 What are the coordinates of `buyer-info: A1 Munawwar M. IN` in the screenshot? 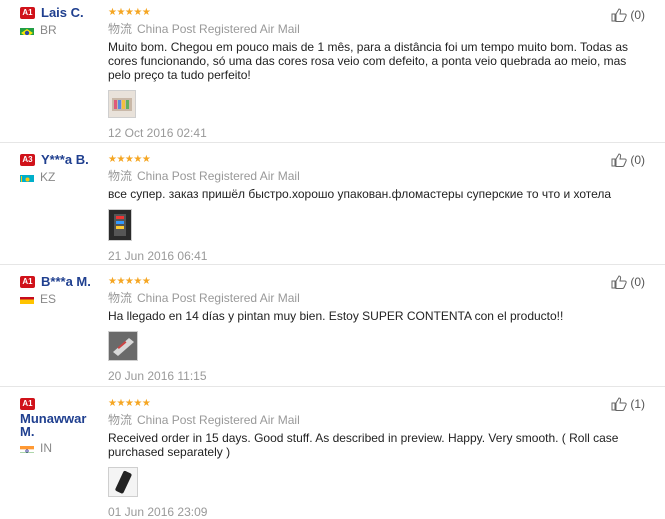 It's located at (62, 426).